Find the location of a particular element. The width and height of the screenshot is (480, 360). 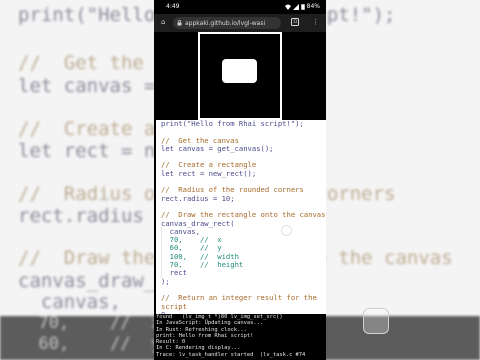

status-time: 4:49 is located at coordinates (173, 6).